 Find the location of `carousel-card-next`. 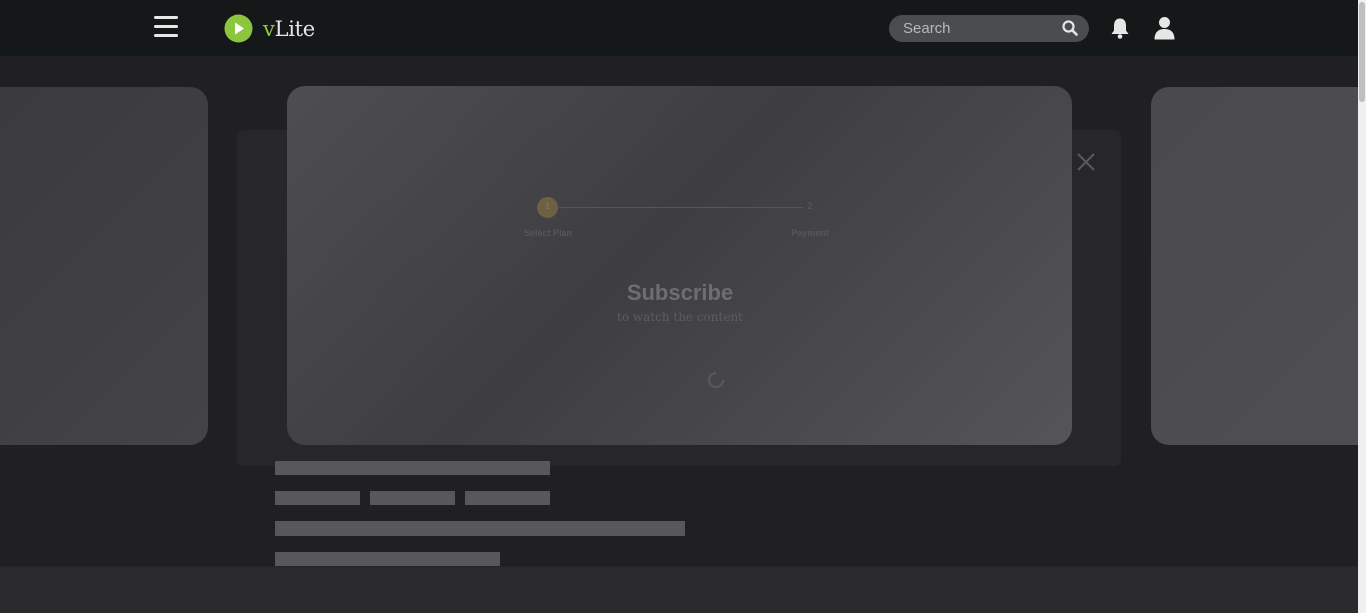

carousel-card-next is located at coordinates (1258, 266).